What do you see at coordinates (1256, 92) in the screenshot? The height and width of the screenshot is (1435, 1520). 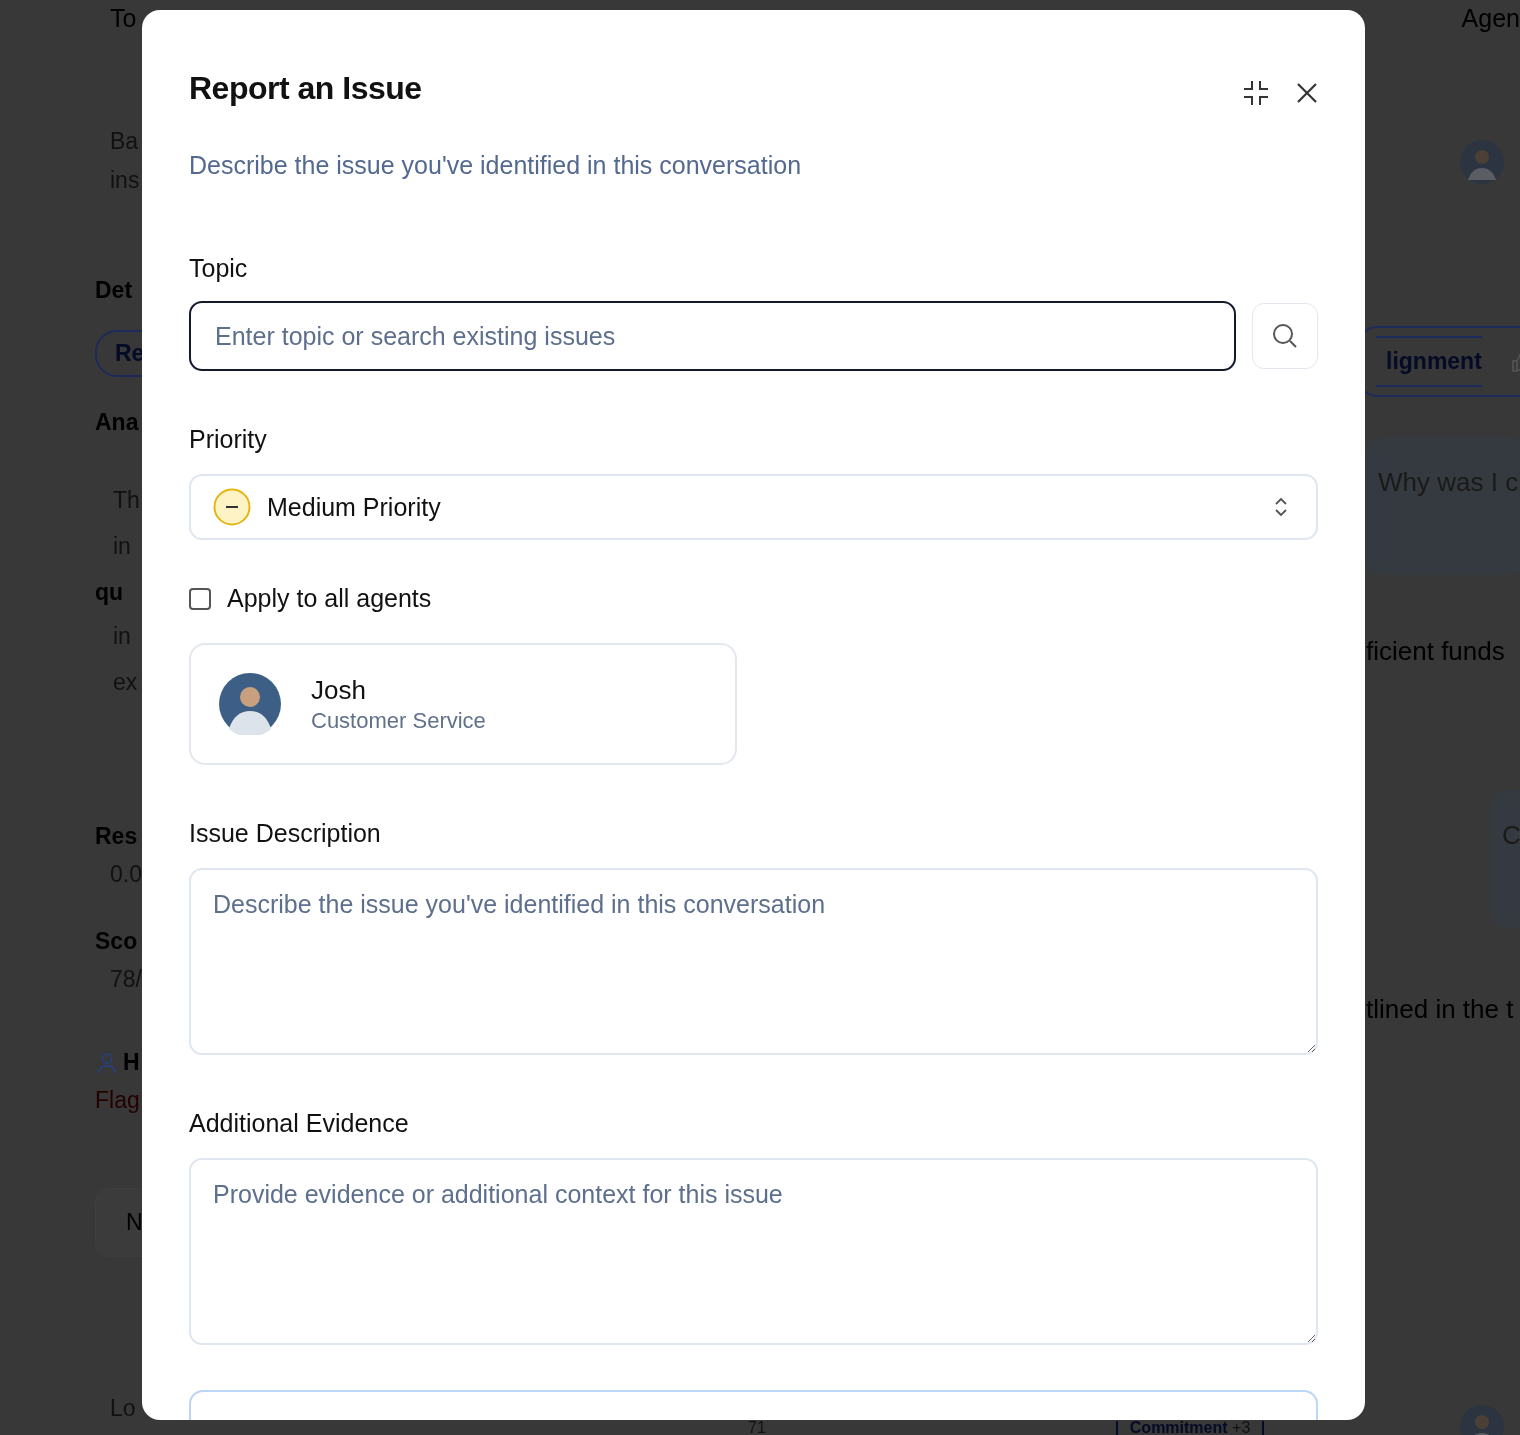 I see `minimize-icon` at bounding box center [1256, 92].